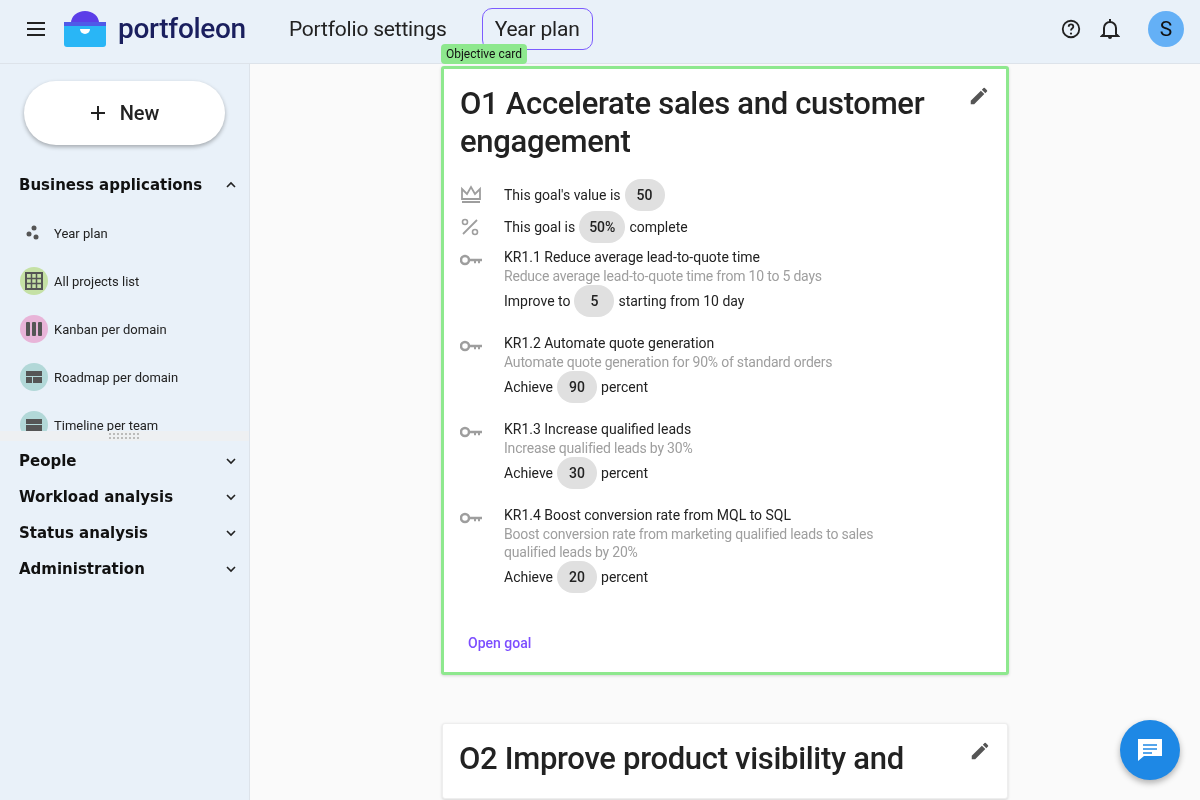 This screenshot has width=1200, height=800. What do you see at coordinates (124, 533) in the screenshot?
I see `section-header: Status analysis` at bounding box center [124, 533].